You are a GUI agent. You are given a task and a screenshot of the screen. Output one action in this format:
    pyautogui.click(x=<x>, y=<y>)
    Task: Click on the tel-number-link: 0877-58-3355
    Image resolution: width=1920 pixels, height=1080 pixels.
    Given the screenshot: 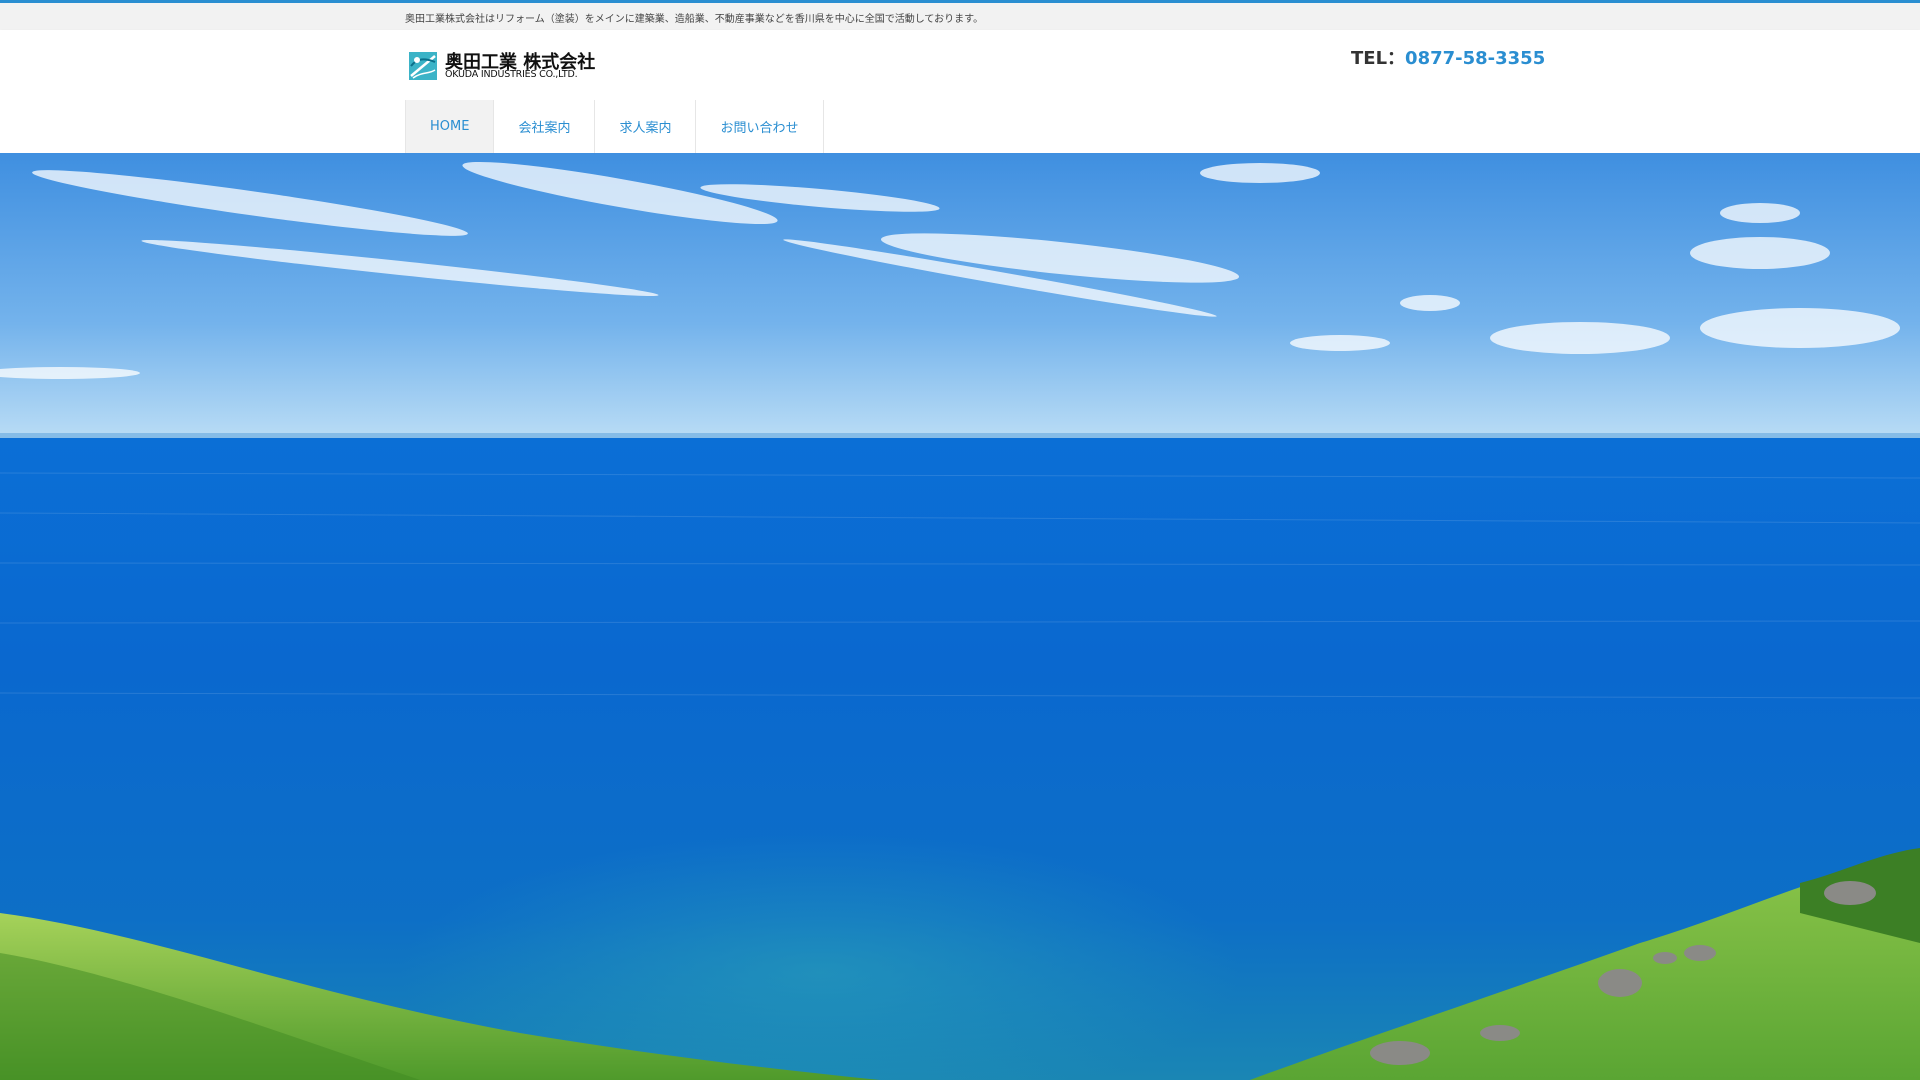 What is the action you would take?
    pyautogui.click(x=1475, y=58)
    